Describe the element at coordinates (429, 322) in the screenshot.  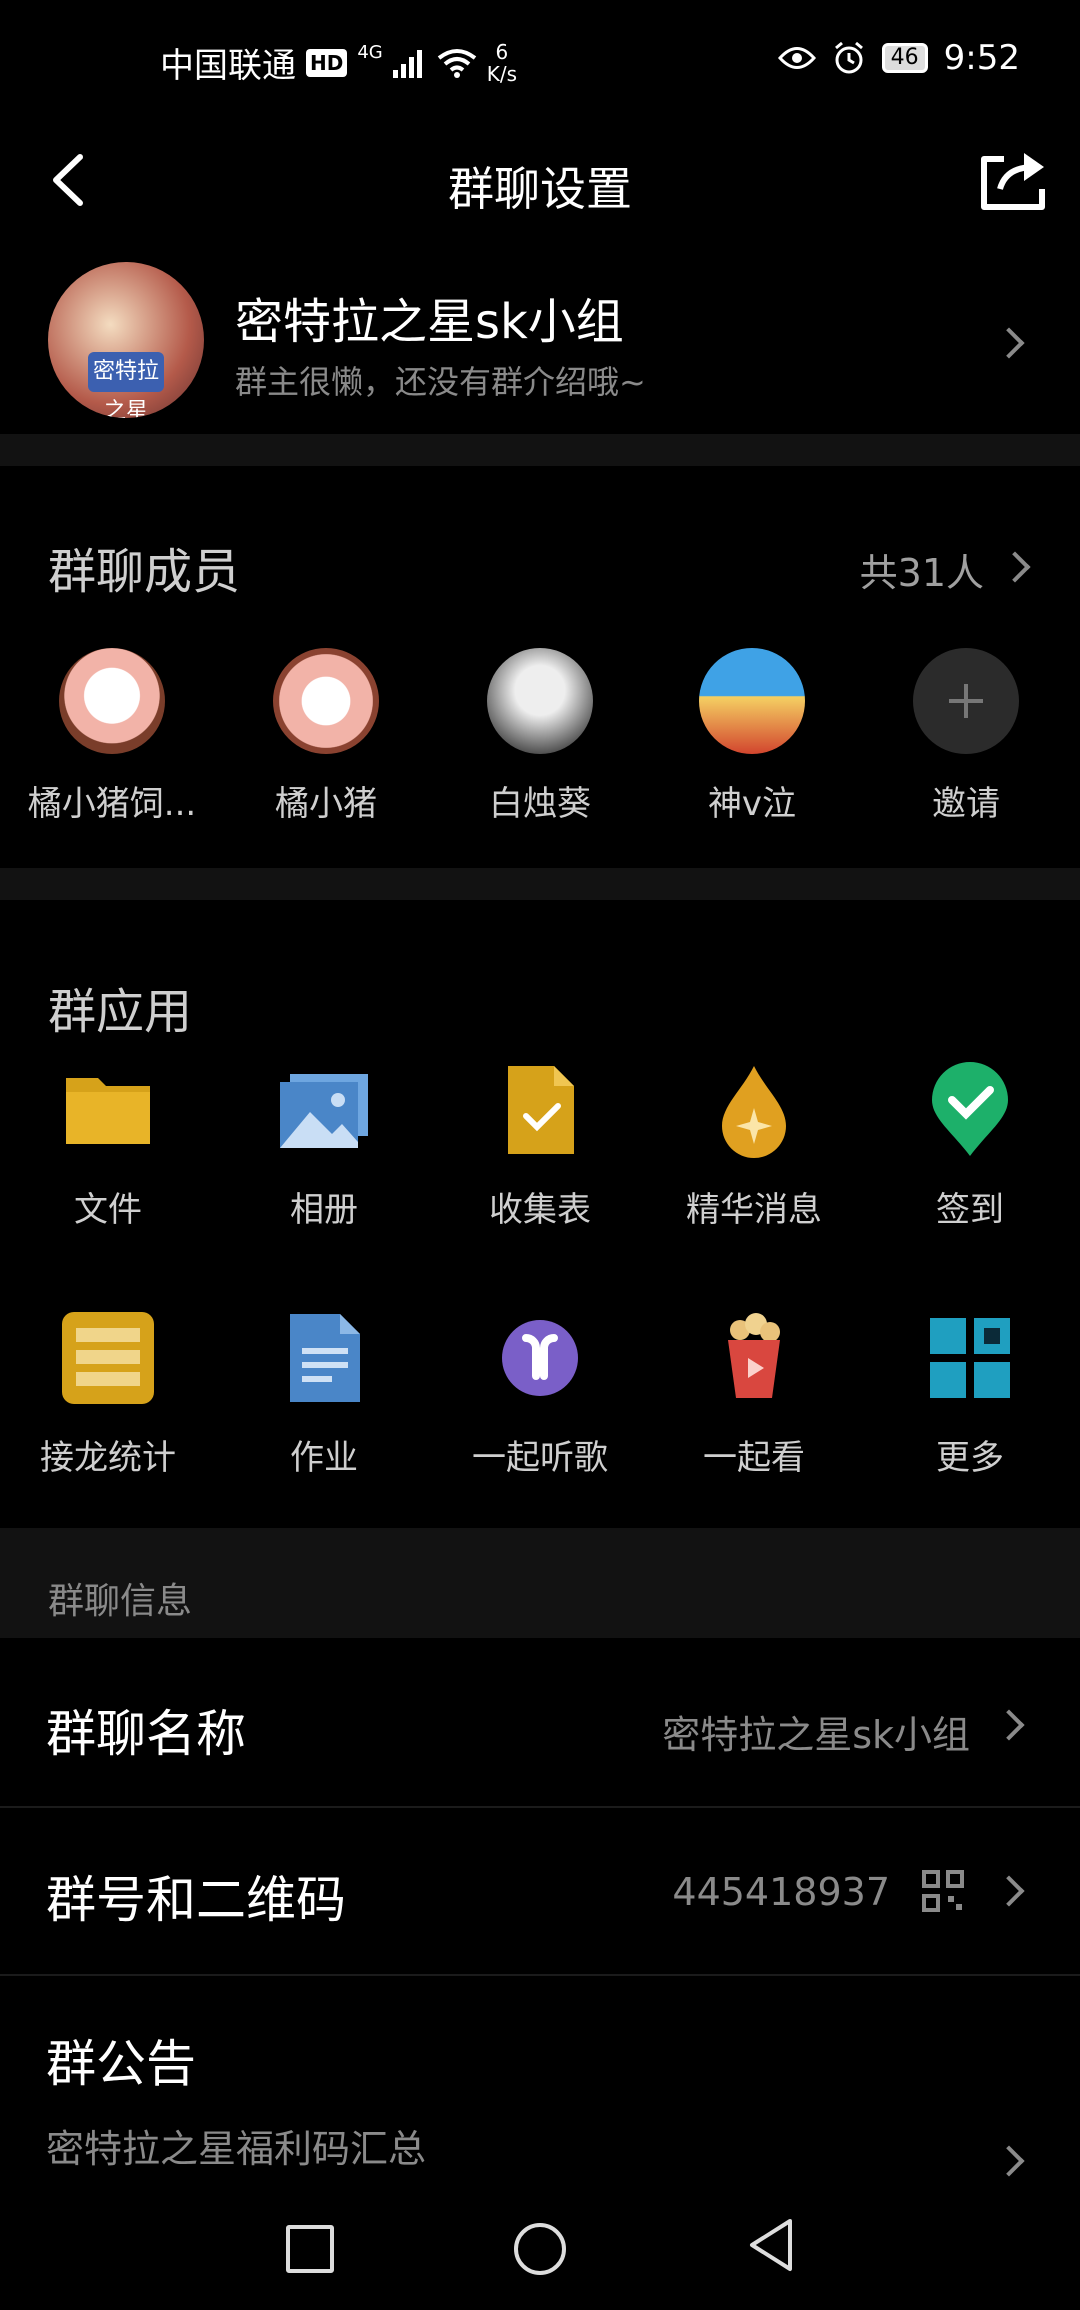
I see `group-name: 密特拉之星sk小组` at that location.